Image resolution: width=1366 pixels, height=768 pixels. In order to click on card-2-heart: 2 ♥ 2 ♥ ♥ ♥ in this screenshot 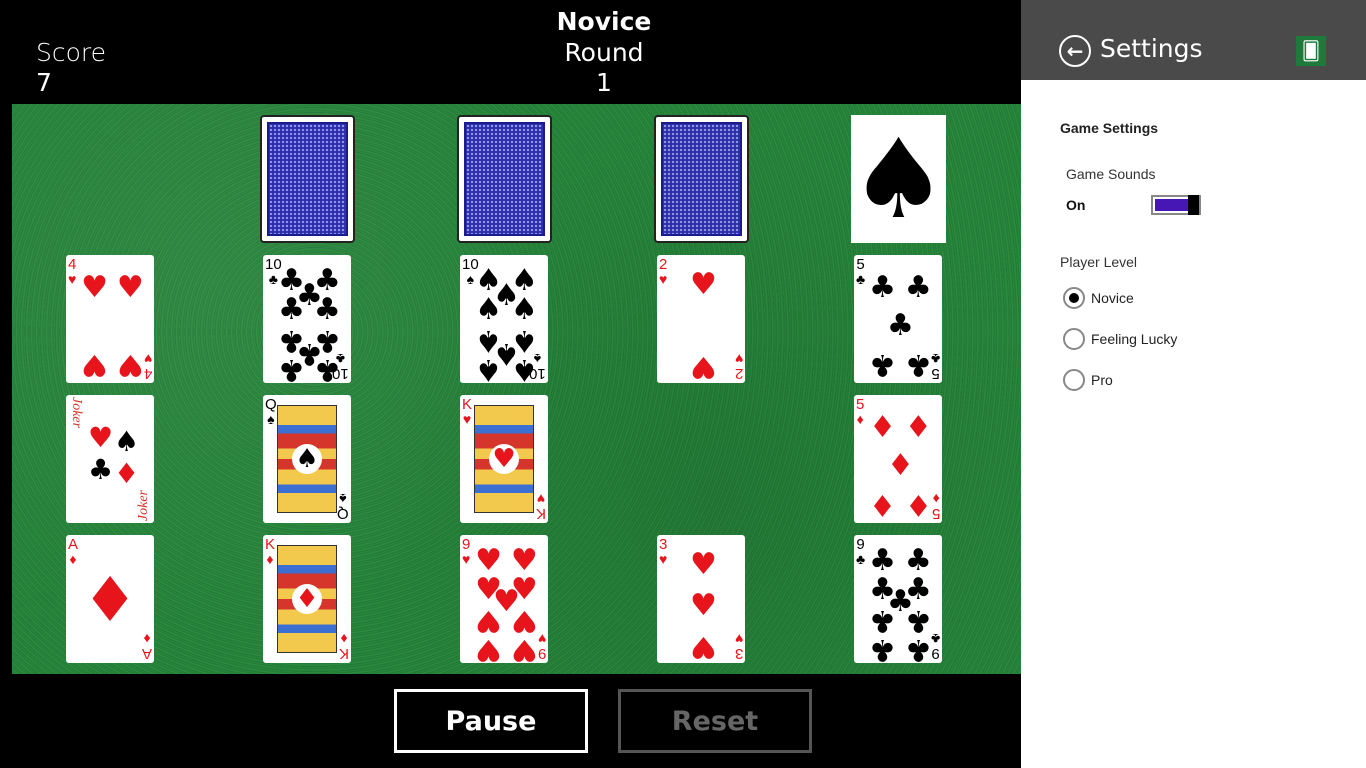, I will do `click(701, 319)`.